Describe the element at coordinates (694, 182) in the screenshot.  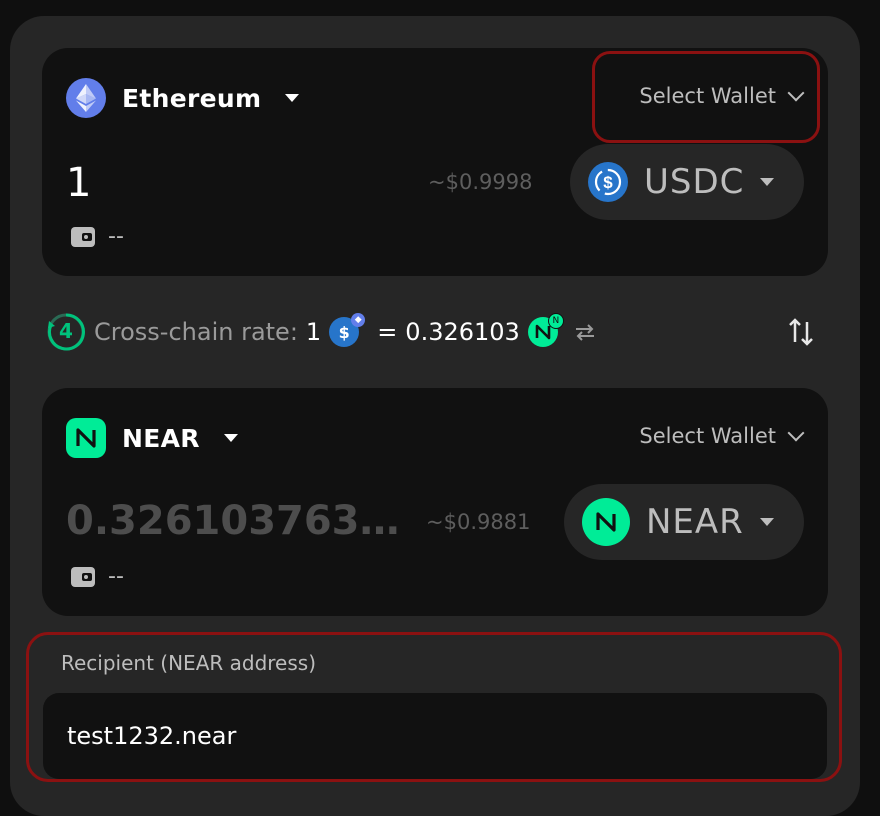
I see `from-token-name: USDC` at that location.